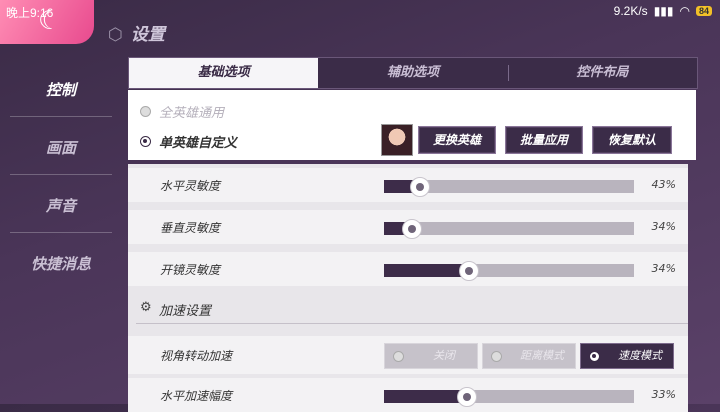 This screenshot has height=412, width=720. Describe the element at coordinates (61, 152) in the screenshot. I see `sidebar-item-display: 画面` at that location.